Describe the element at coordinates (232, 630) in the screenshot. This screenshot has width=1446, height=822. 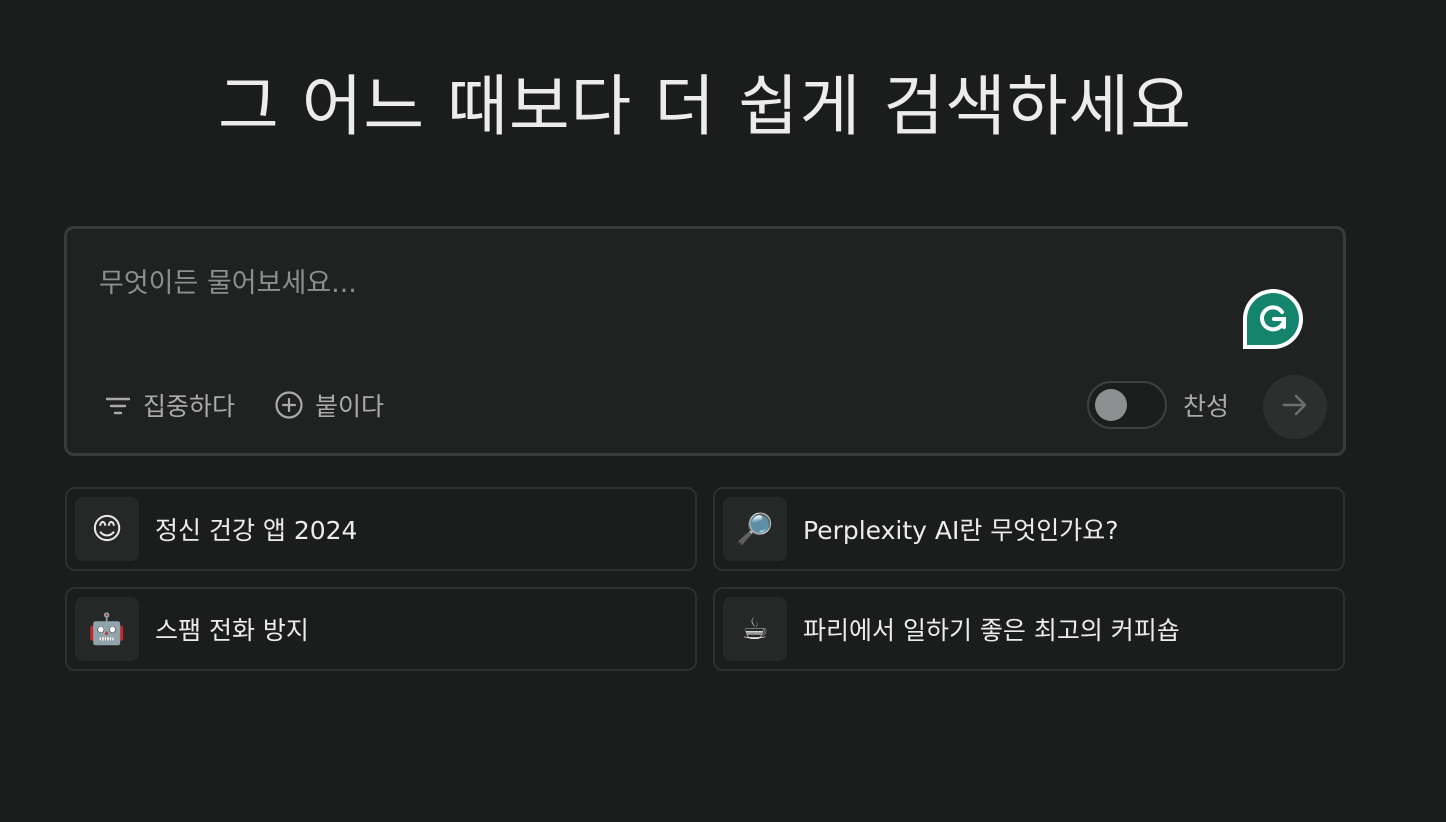
I see `suggestion-label: 스팸 전화 방지` at that location.